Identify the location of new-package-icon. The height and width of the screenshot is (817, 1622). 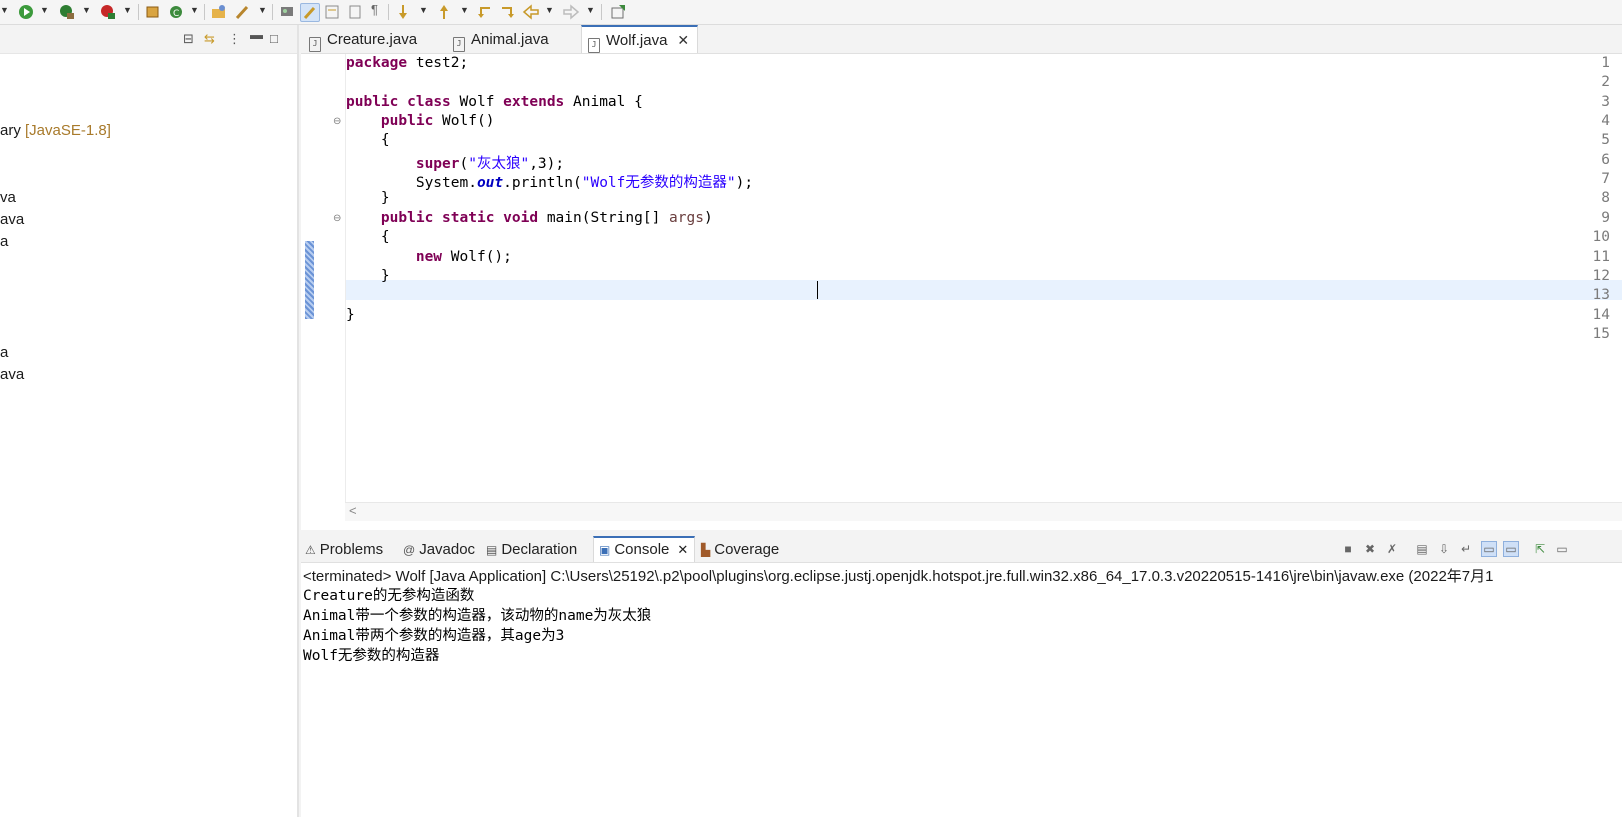
(153, 11).